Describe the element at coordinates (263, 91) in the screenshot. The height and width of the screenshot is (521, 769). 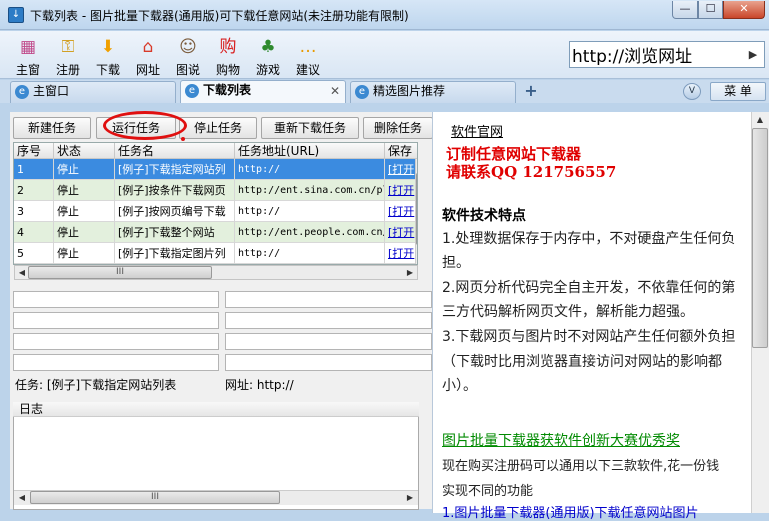
I see `tab-download-list: e 下载列表 ✕` at that location.